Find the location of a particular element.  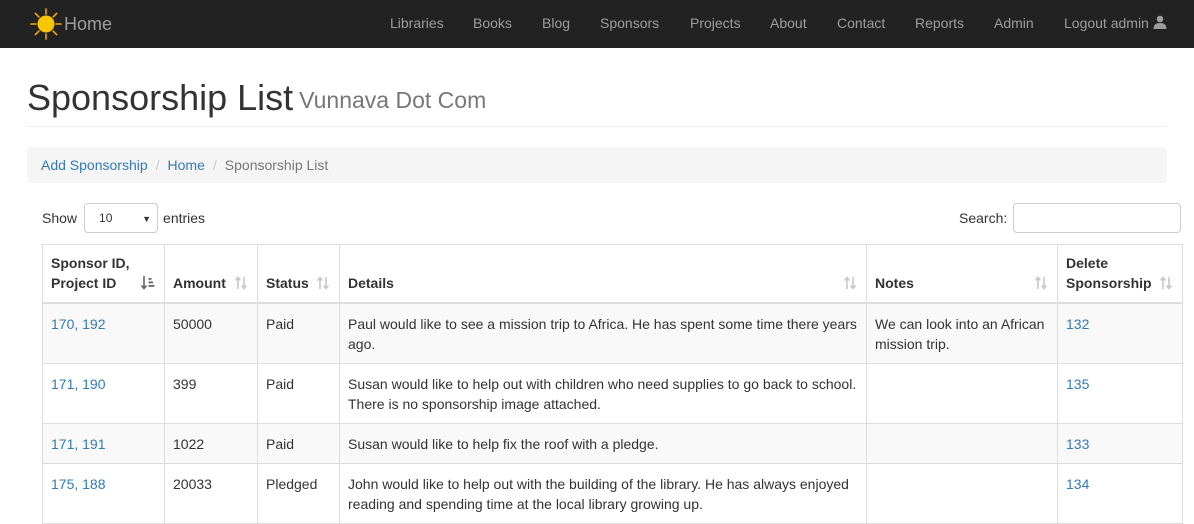

nav-reports: Reports is located at coordinates (939, 23).